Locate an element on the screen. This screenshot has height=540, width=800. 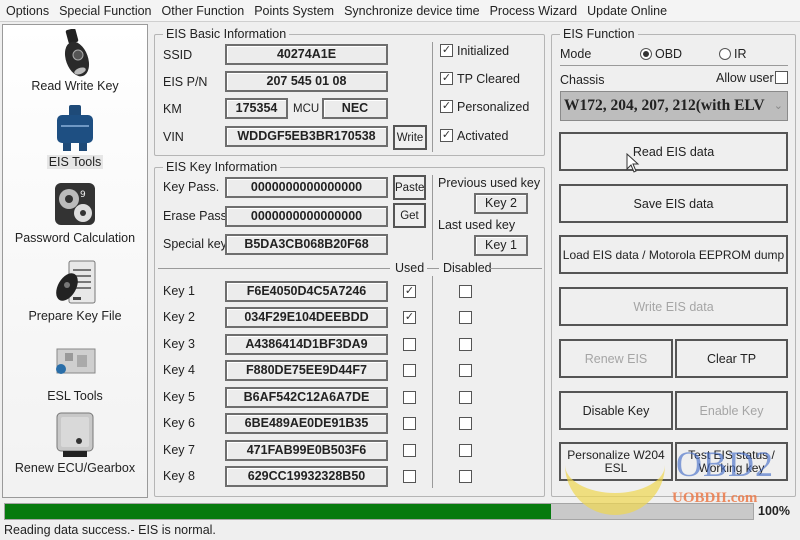
mode-label: Mode is located at coordinates (576, 54).